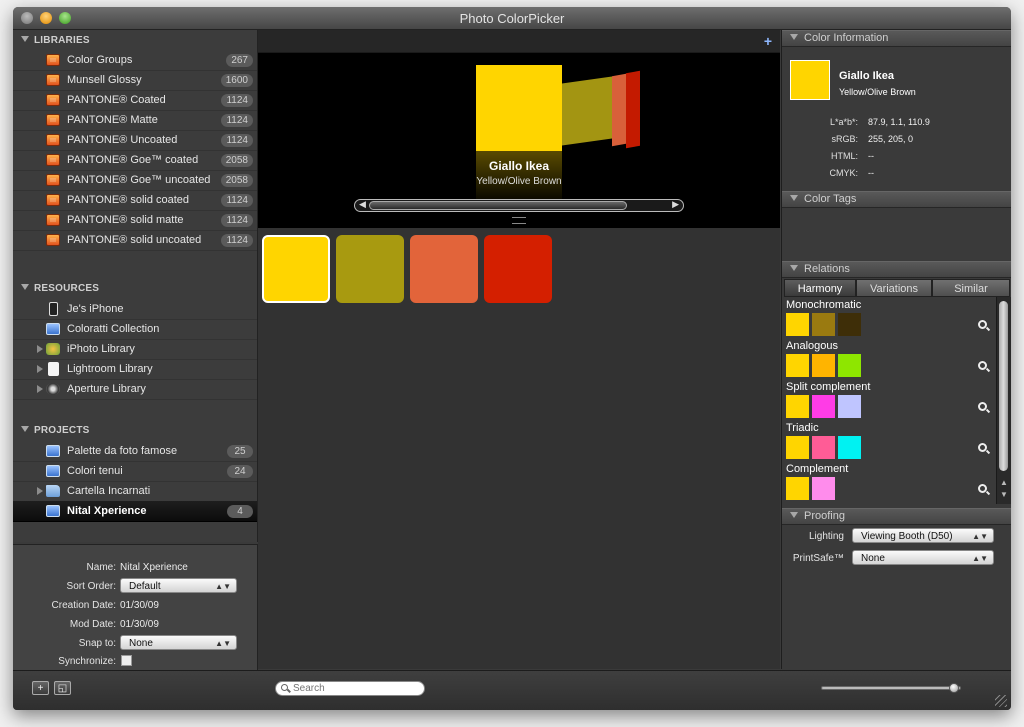 This screenshot has height=727, width=1024. Describe the element at coordinates (896, 38) in the screenshot. I see `color-information-header: Color Information` at that location.